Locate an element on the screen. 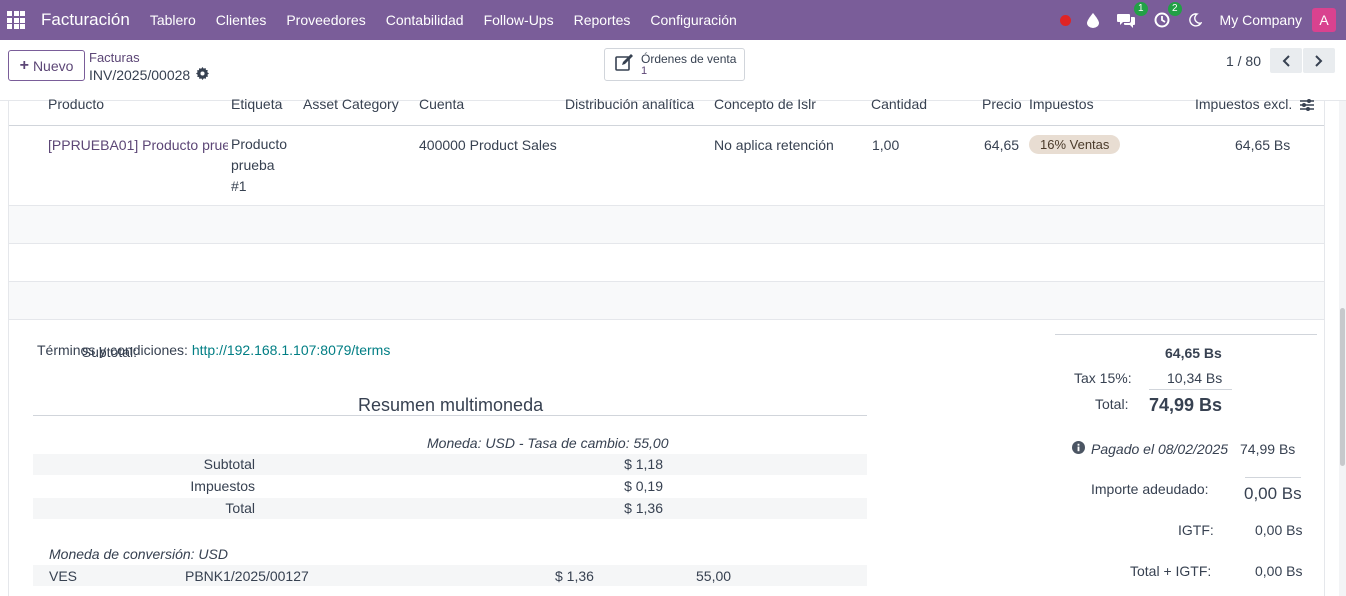  subtotal-label: Subtotal: is located at coordinates (109, 352).